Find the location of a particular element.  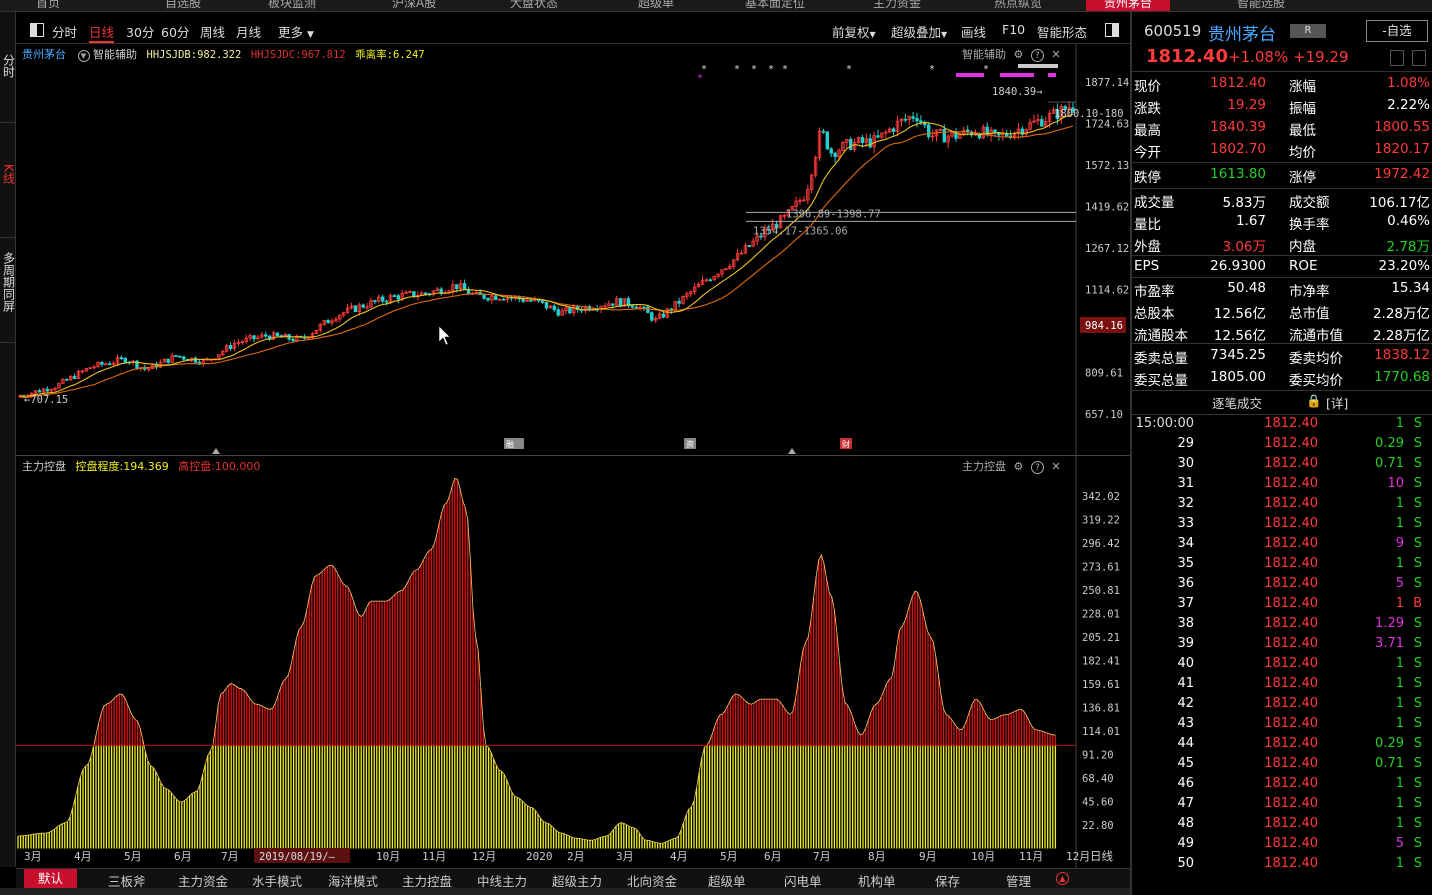

nav-smart-pick: 智能选股 is located at coordinates (1261, 5).